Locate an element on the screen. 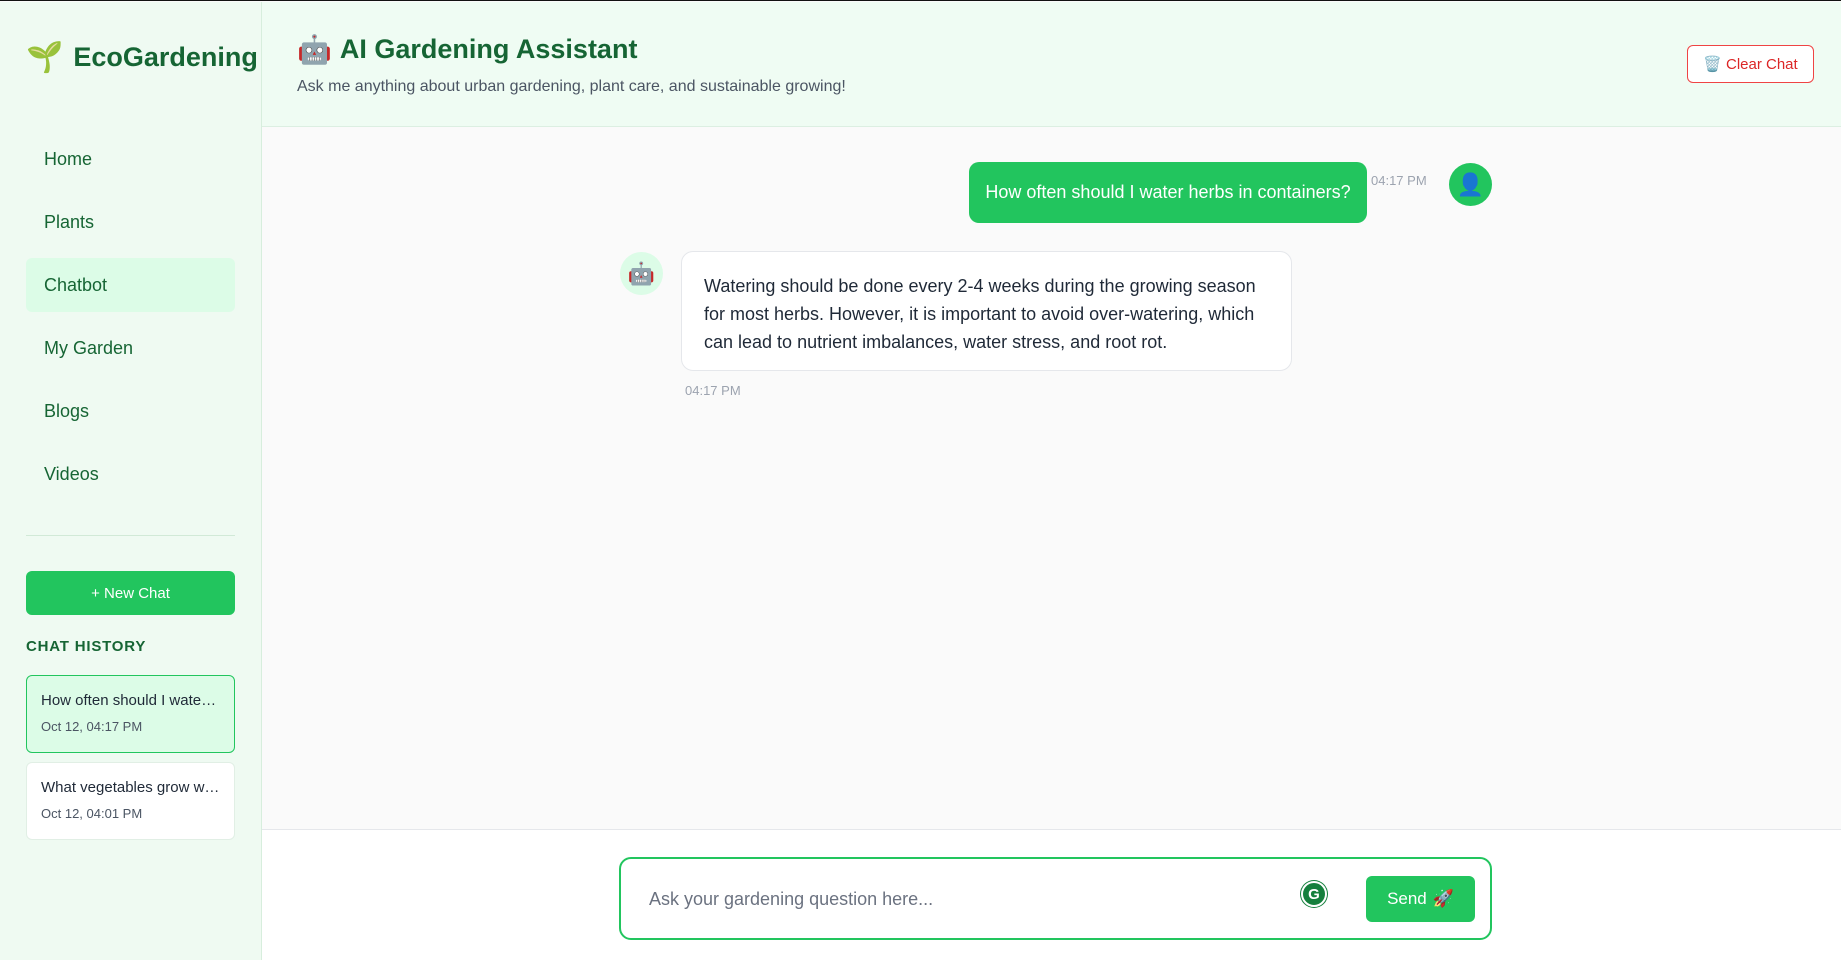 This screenshot has height=960, width=1841. seedling-icon: 🌱 is located at coordinates (45, 57).